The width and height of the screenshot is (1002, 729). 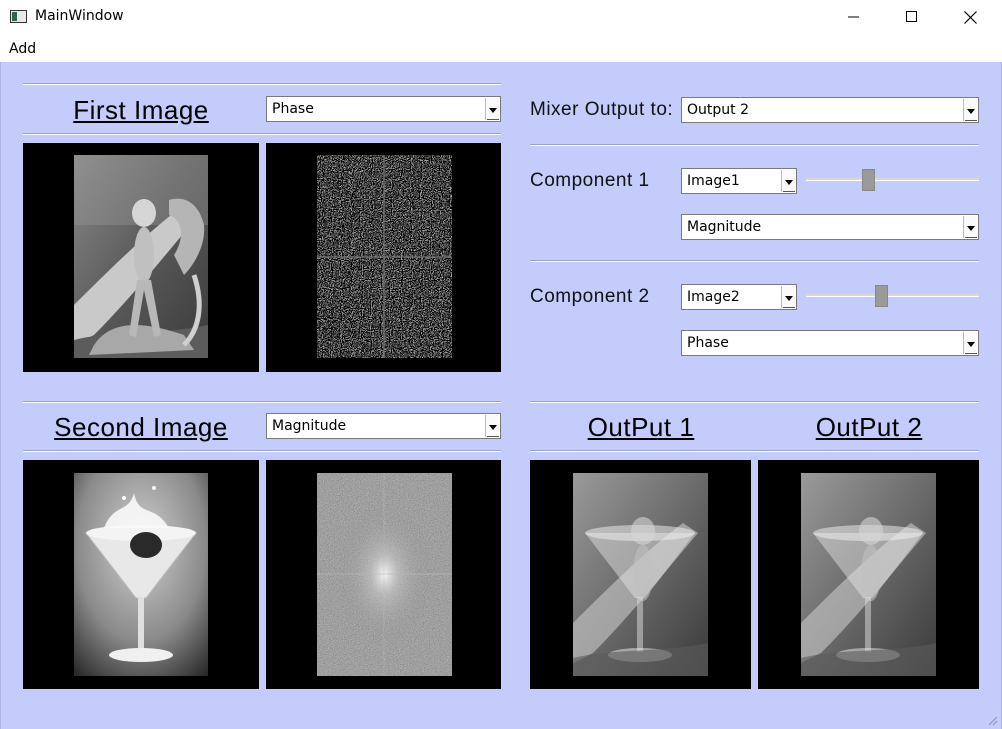 I want to click on component1-source-select: Image1, so click(x=739, y=181).